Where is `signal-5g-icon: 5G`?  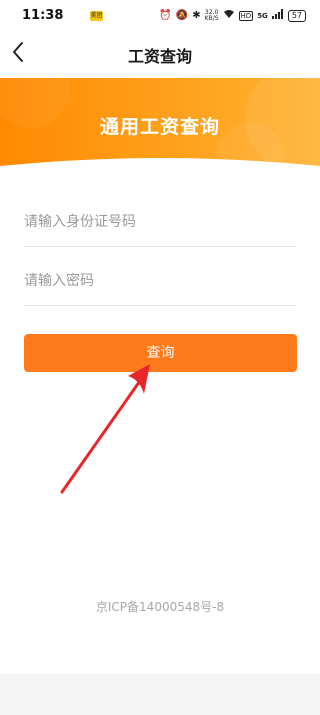
signal-5g-icon: 5G is located at coordinates (262, 16).